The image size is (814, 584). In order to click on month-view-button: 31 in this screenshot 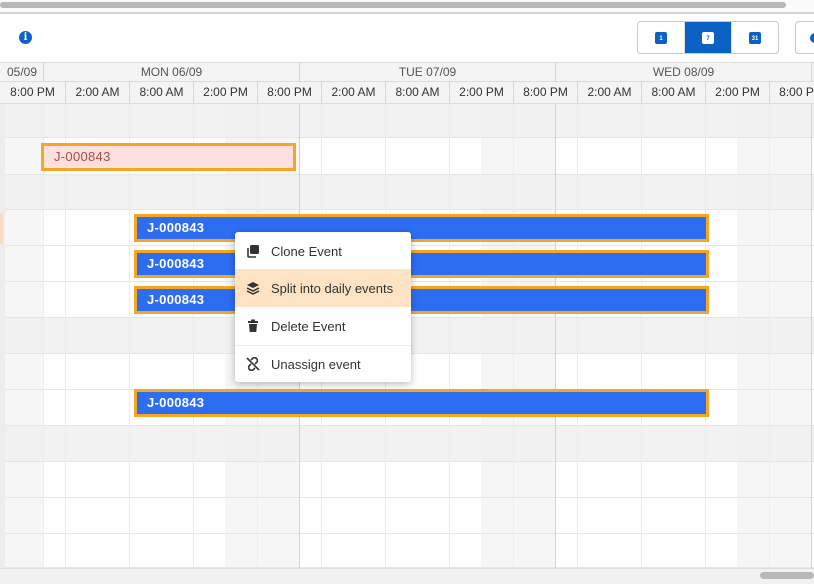, I will do `click(755, 37)`.